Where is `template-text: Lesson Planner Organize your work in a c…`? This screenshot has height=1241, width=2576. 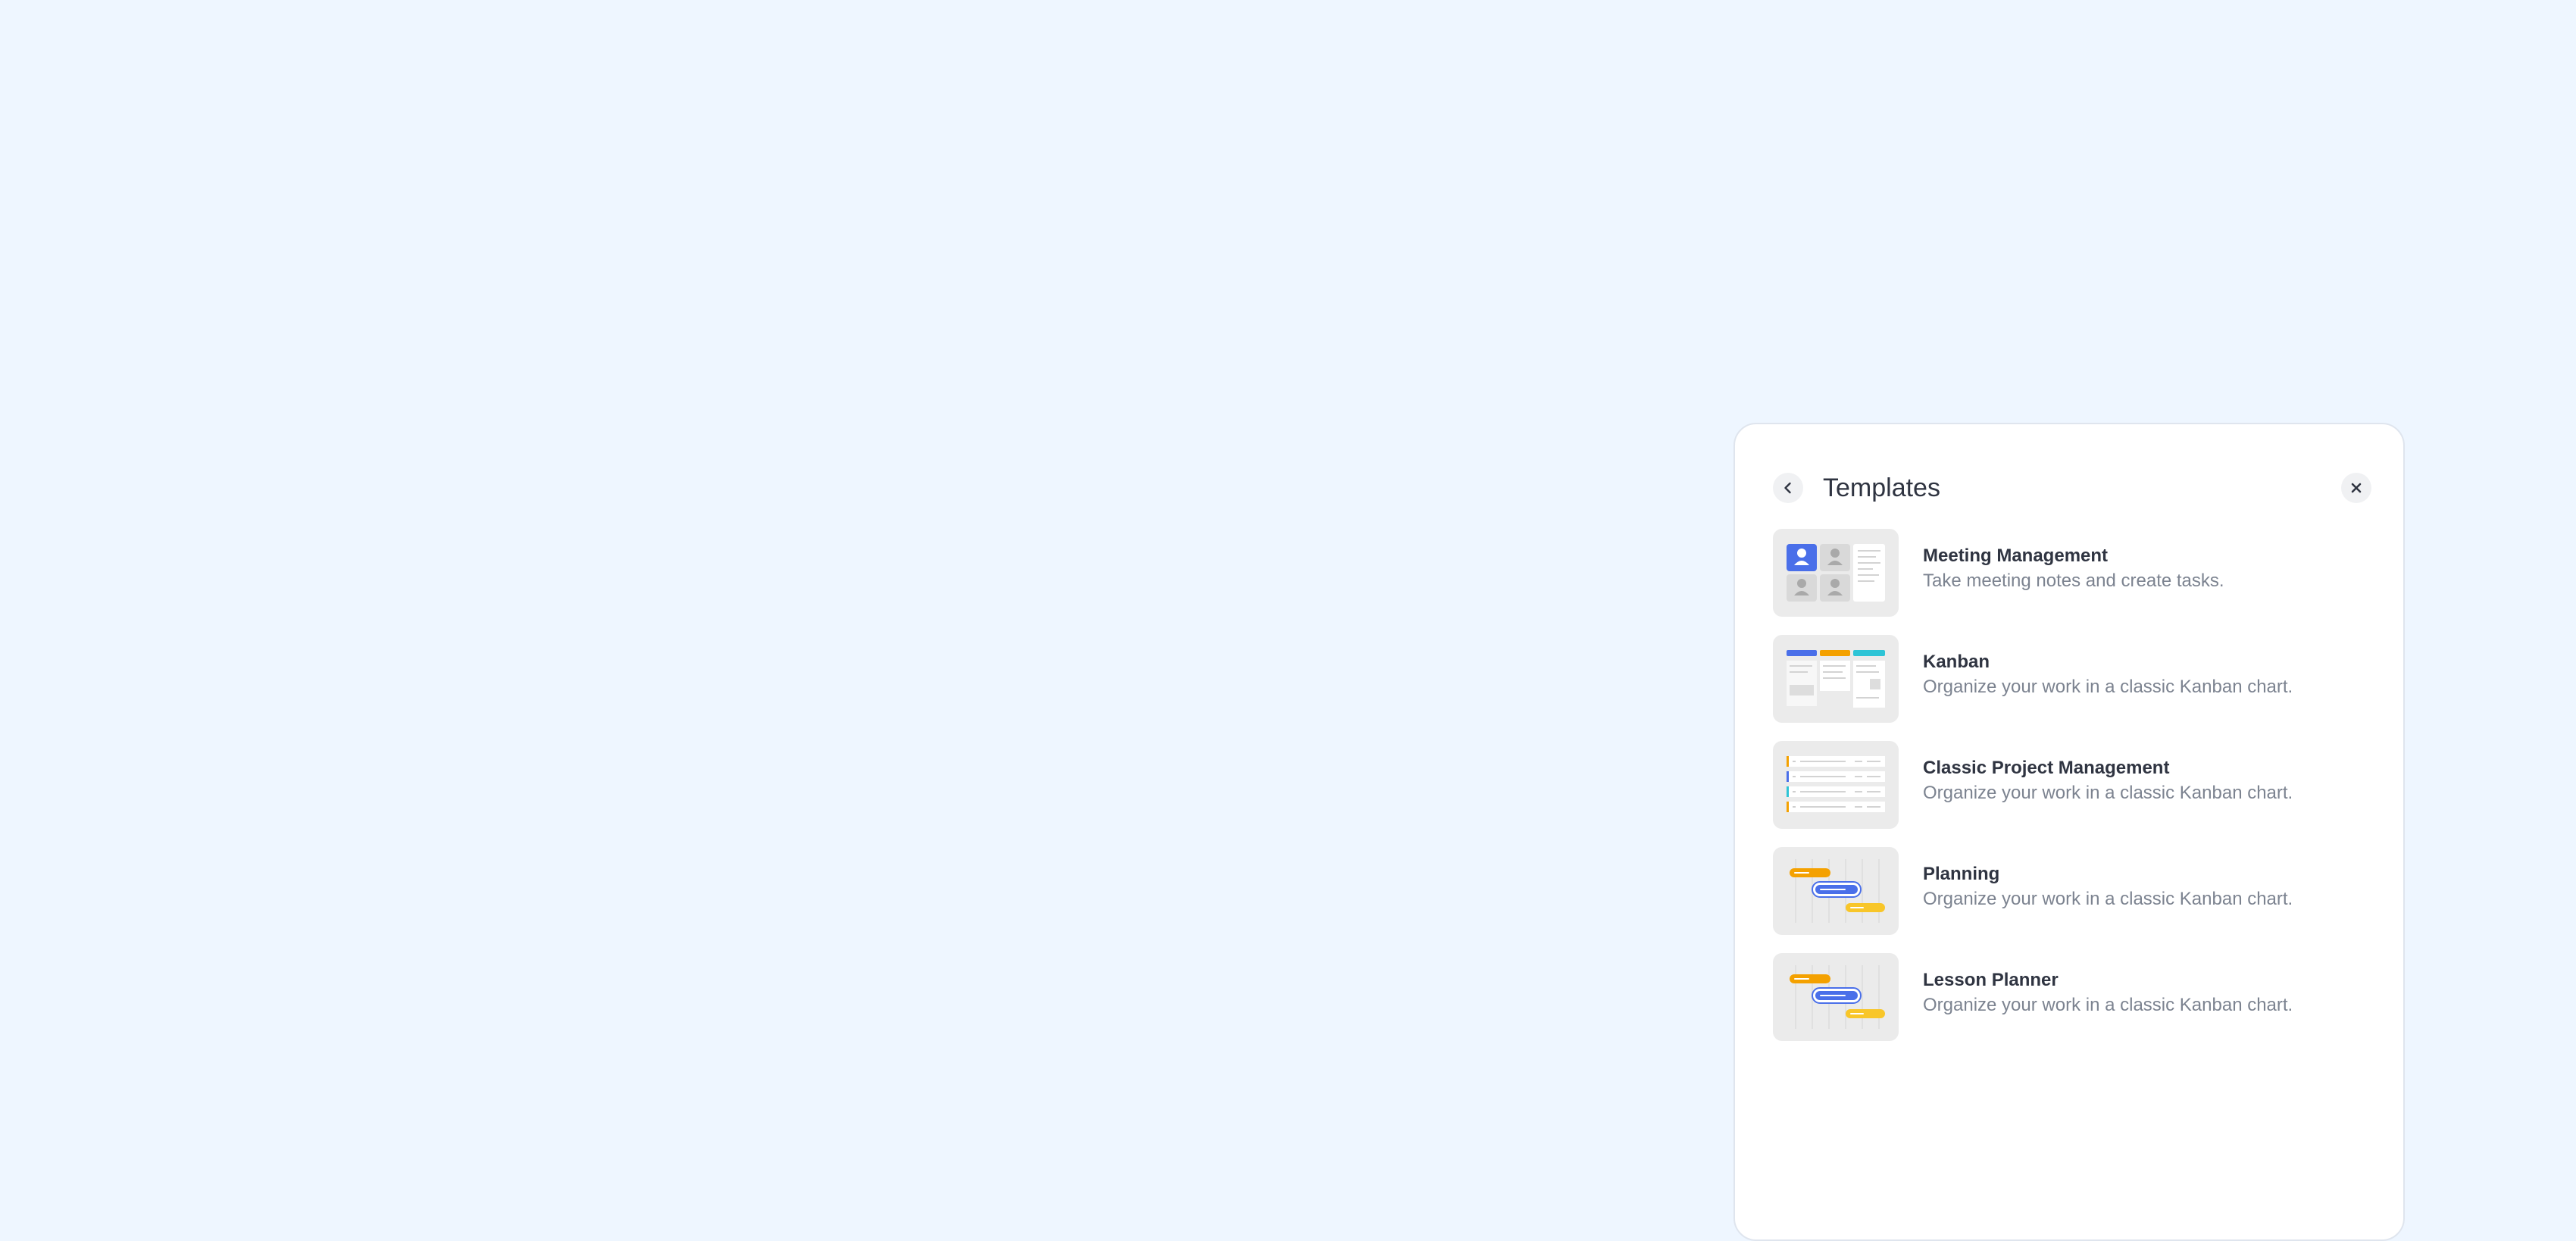
template-text: Lesson Planner Organize your work in a c… is located at coordinates (2146, 993).